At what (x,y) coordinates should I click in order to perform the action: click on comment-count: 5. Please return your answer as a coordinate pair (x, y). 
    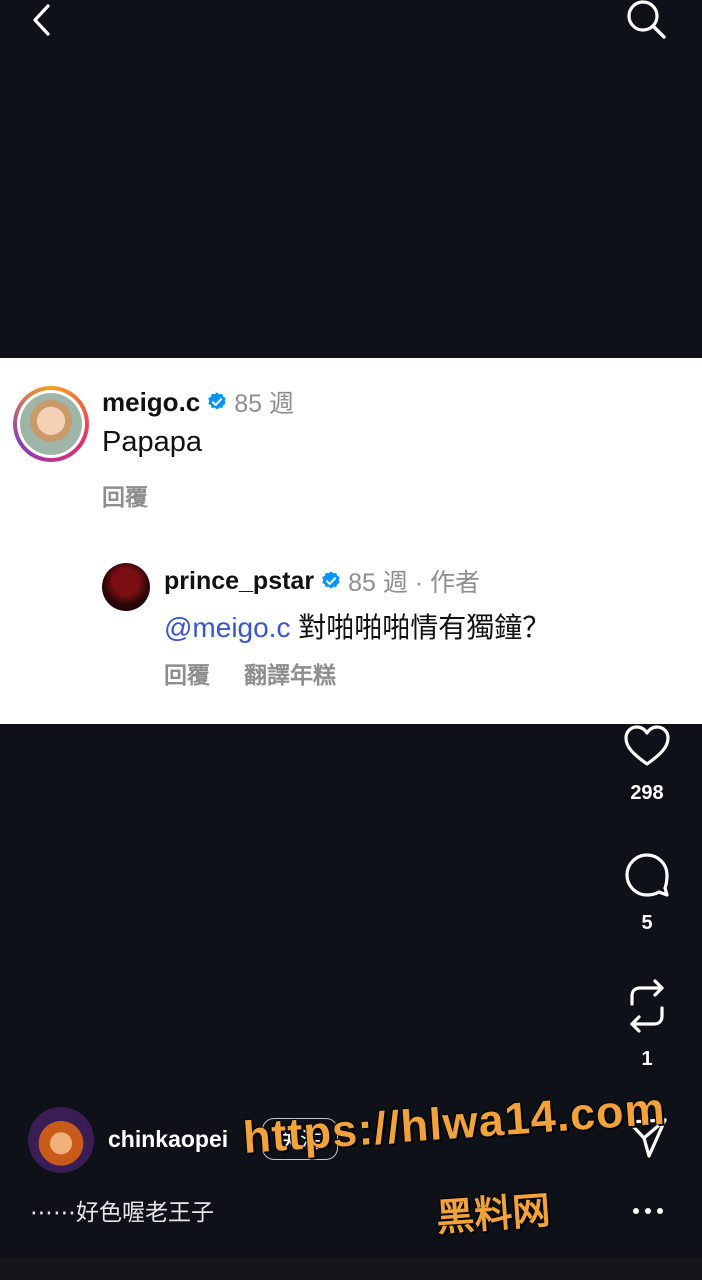
    Looking at the image, I should click on (647, 923).